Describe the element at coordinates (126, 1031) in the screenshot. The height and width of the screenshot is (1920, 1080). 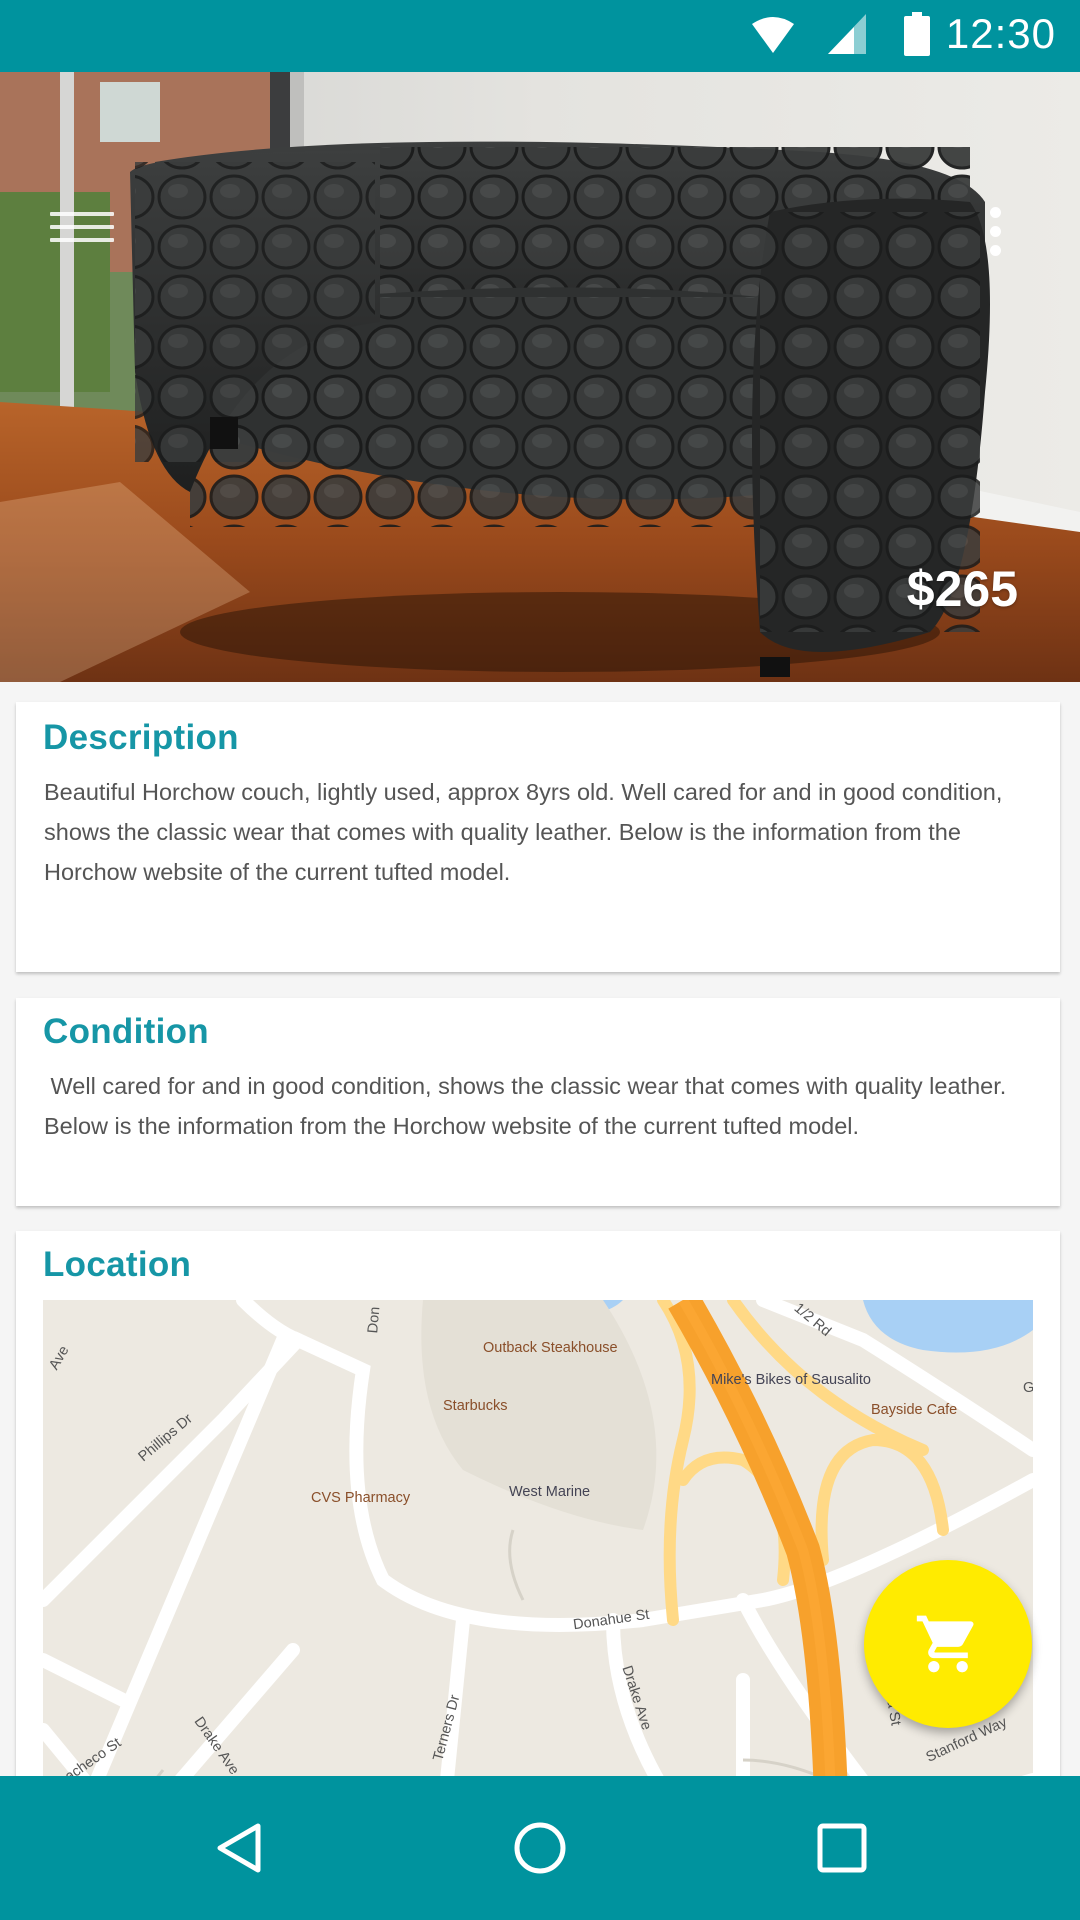
I see `condition-title: Condition` at that location.